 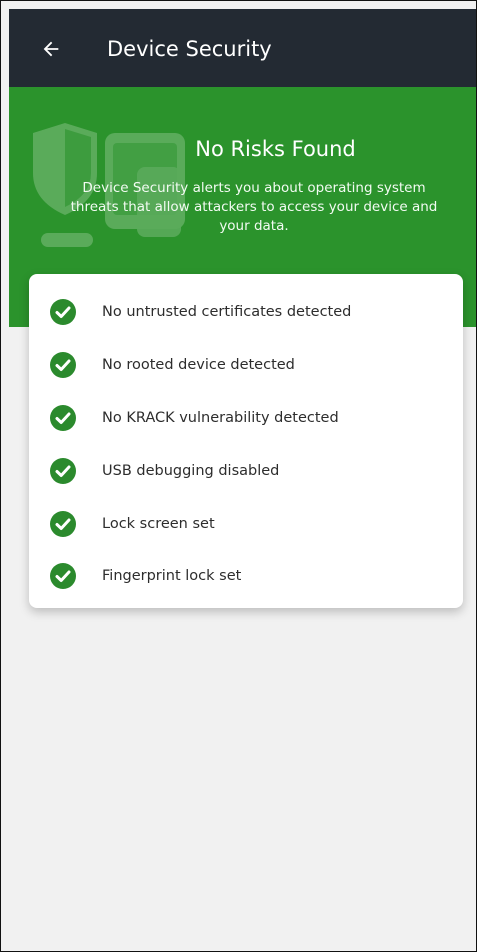 I want to click on list-item: Lock screen set, so click(x=246, y=524).